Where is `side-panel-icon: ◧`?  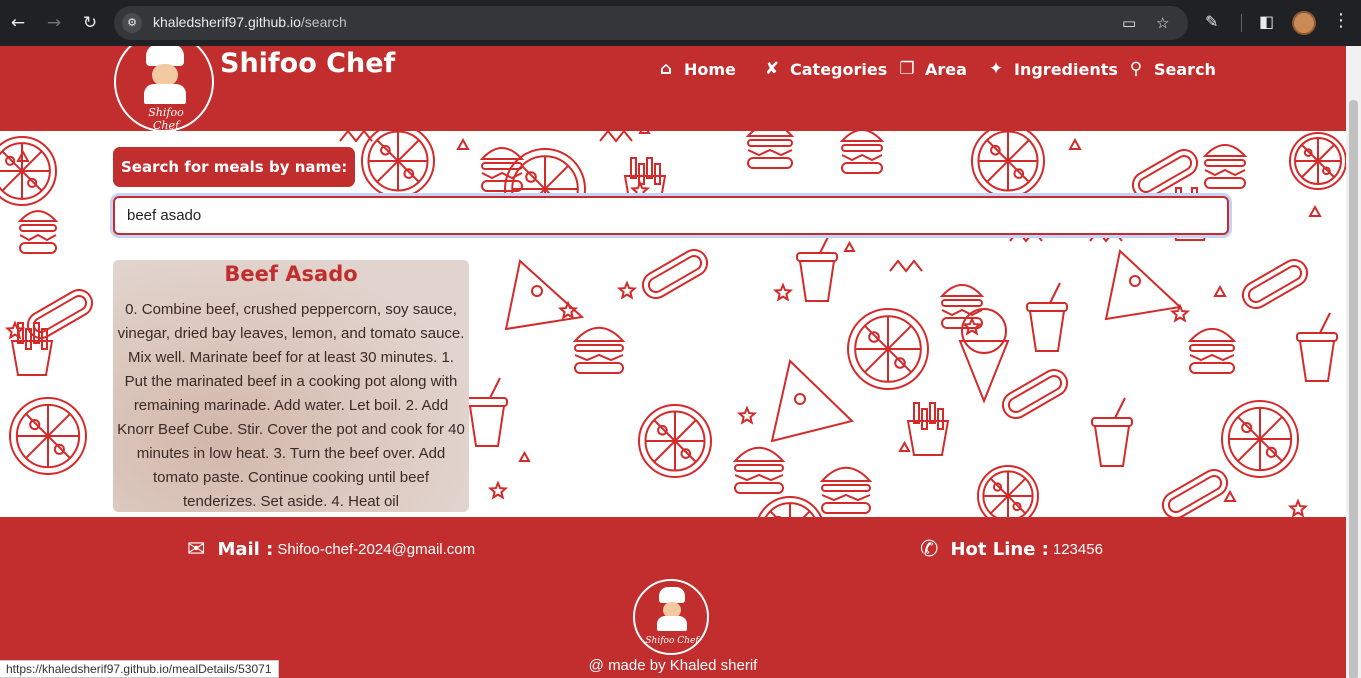
side-panel-icon: ◧ is located at coordinates (1266, 21).